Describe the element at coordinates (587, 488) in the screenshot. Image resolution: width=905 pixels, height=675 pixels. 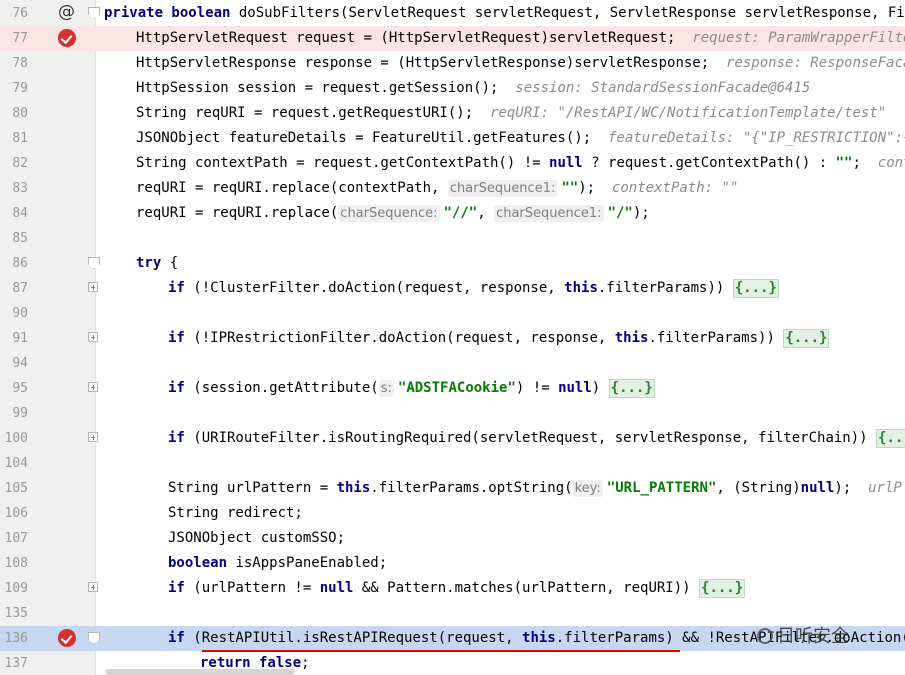
I see `parameter-hint: key:` at that location.